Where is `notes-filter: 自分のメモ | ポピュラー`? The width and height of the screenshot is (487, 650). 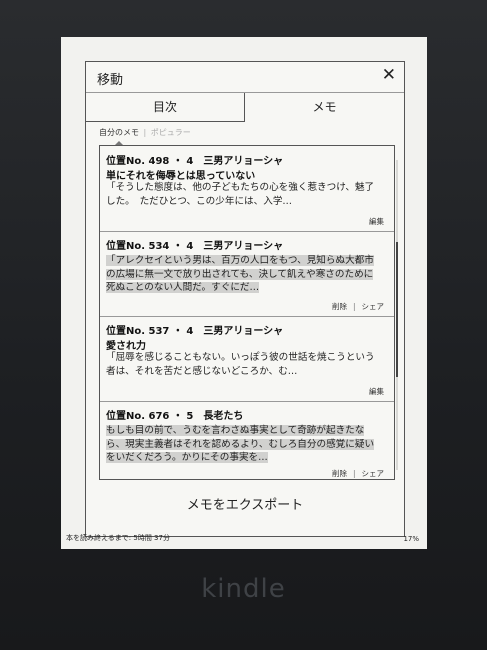 notes-filter: 自分のメモ | ポピュラー is located at coordinates (145, 132).